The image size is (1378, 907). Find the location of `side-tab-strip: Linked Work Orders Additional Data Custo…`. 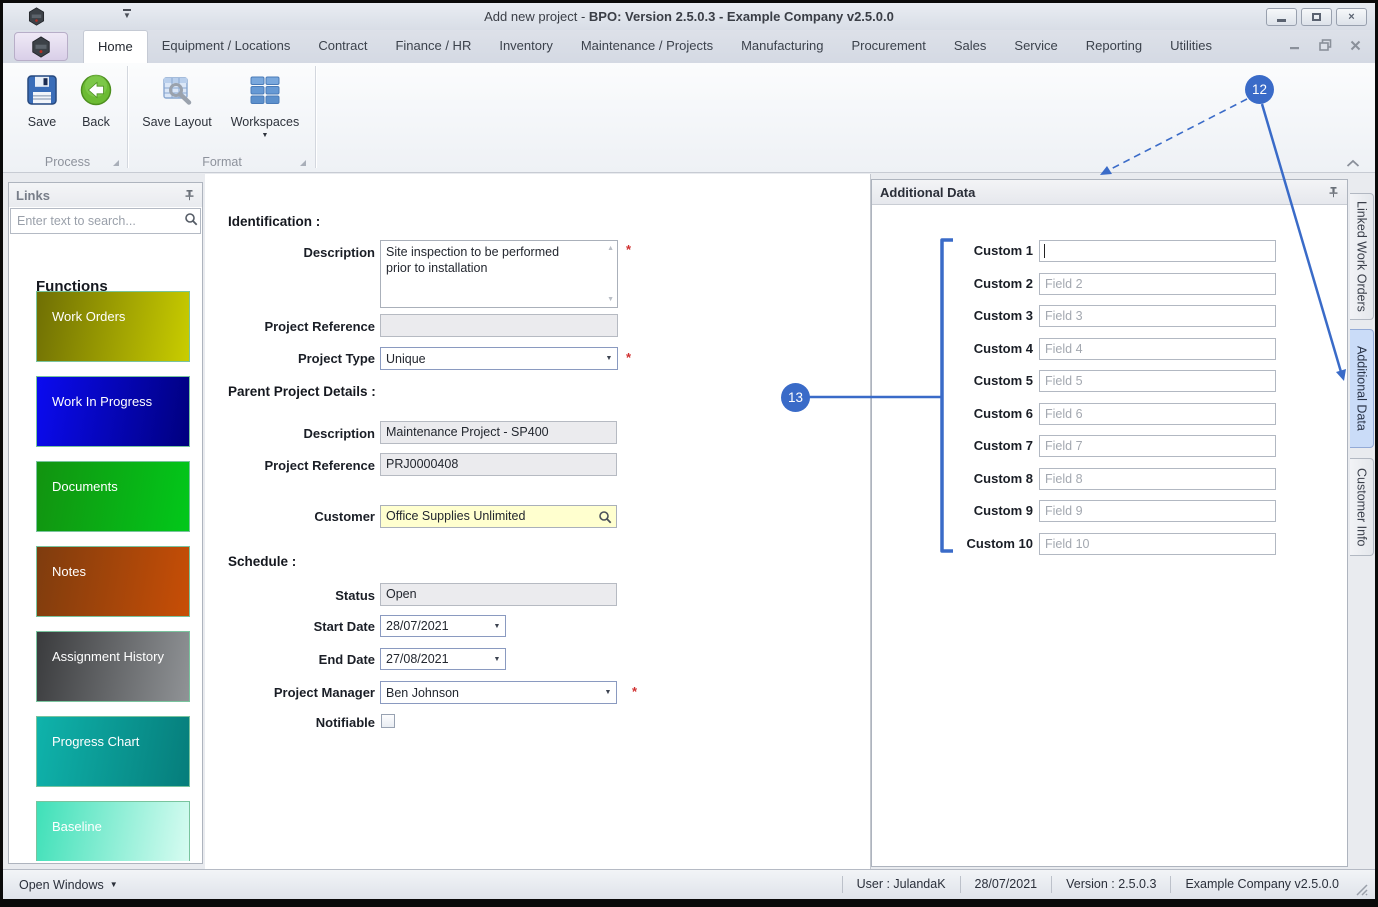

side-tab-strip: Linked Work Orders Additional Data Custo… is located at coordinates (1362, 521).